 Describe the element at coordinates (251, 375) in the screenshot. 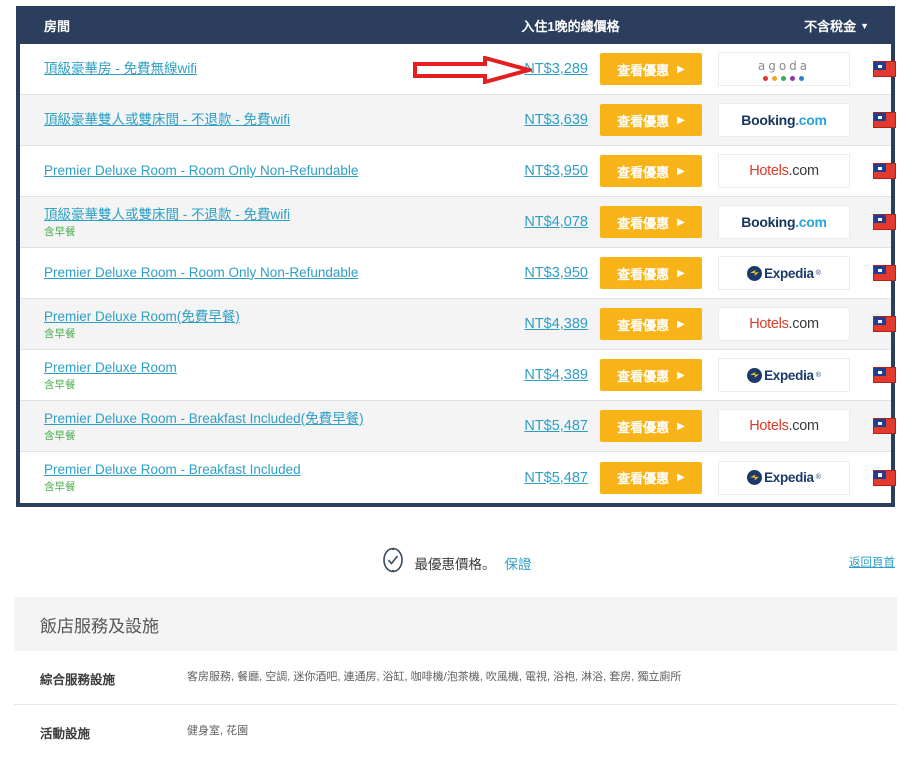

I see `room-cell: Premier Deluxe Room 含早餐` at that location.